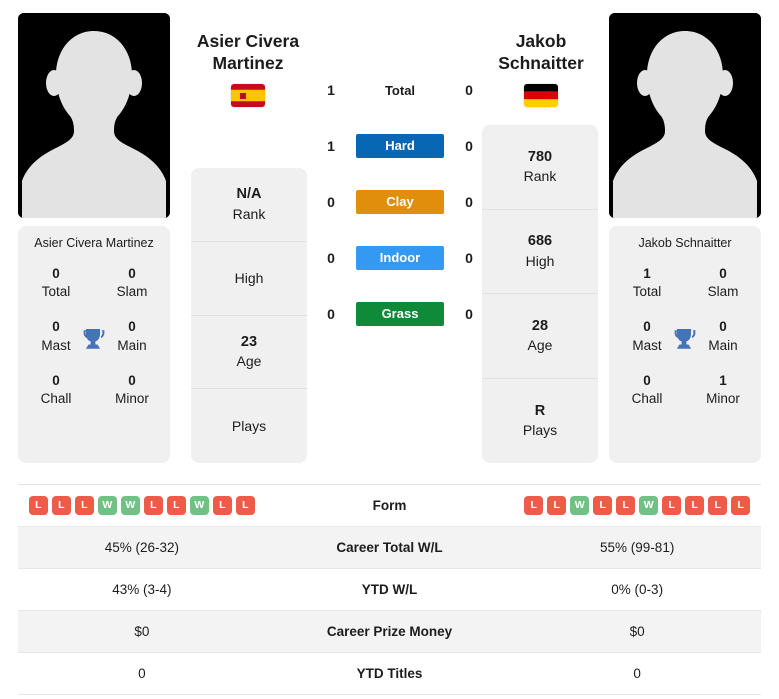 This screenshot has height=699, width=779. What do you see at coordinates (94, 243) in the screenshot?
I see `player-card-name-left: Asier Civera Martinez` at bounding box center [94, 243].